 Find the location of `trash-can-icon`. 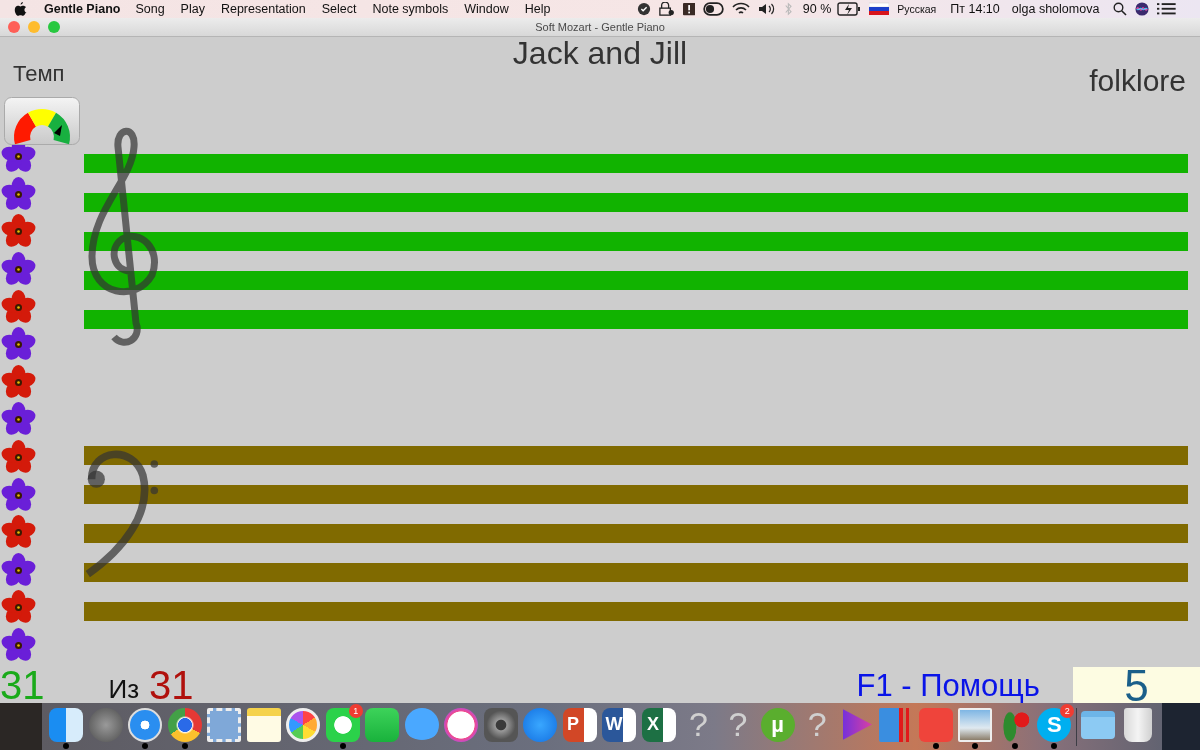

trash-can-icon is located at coordinates (1137, 724).